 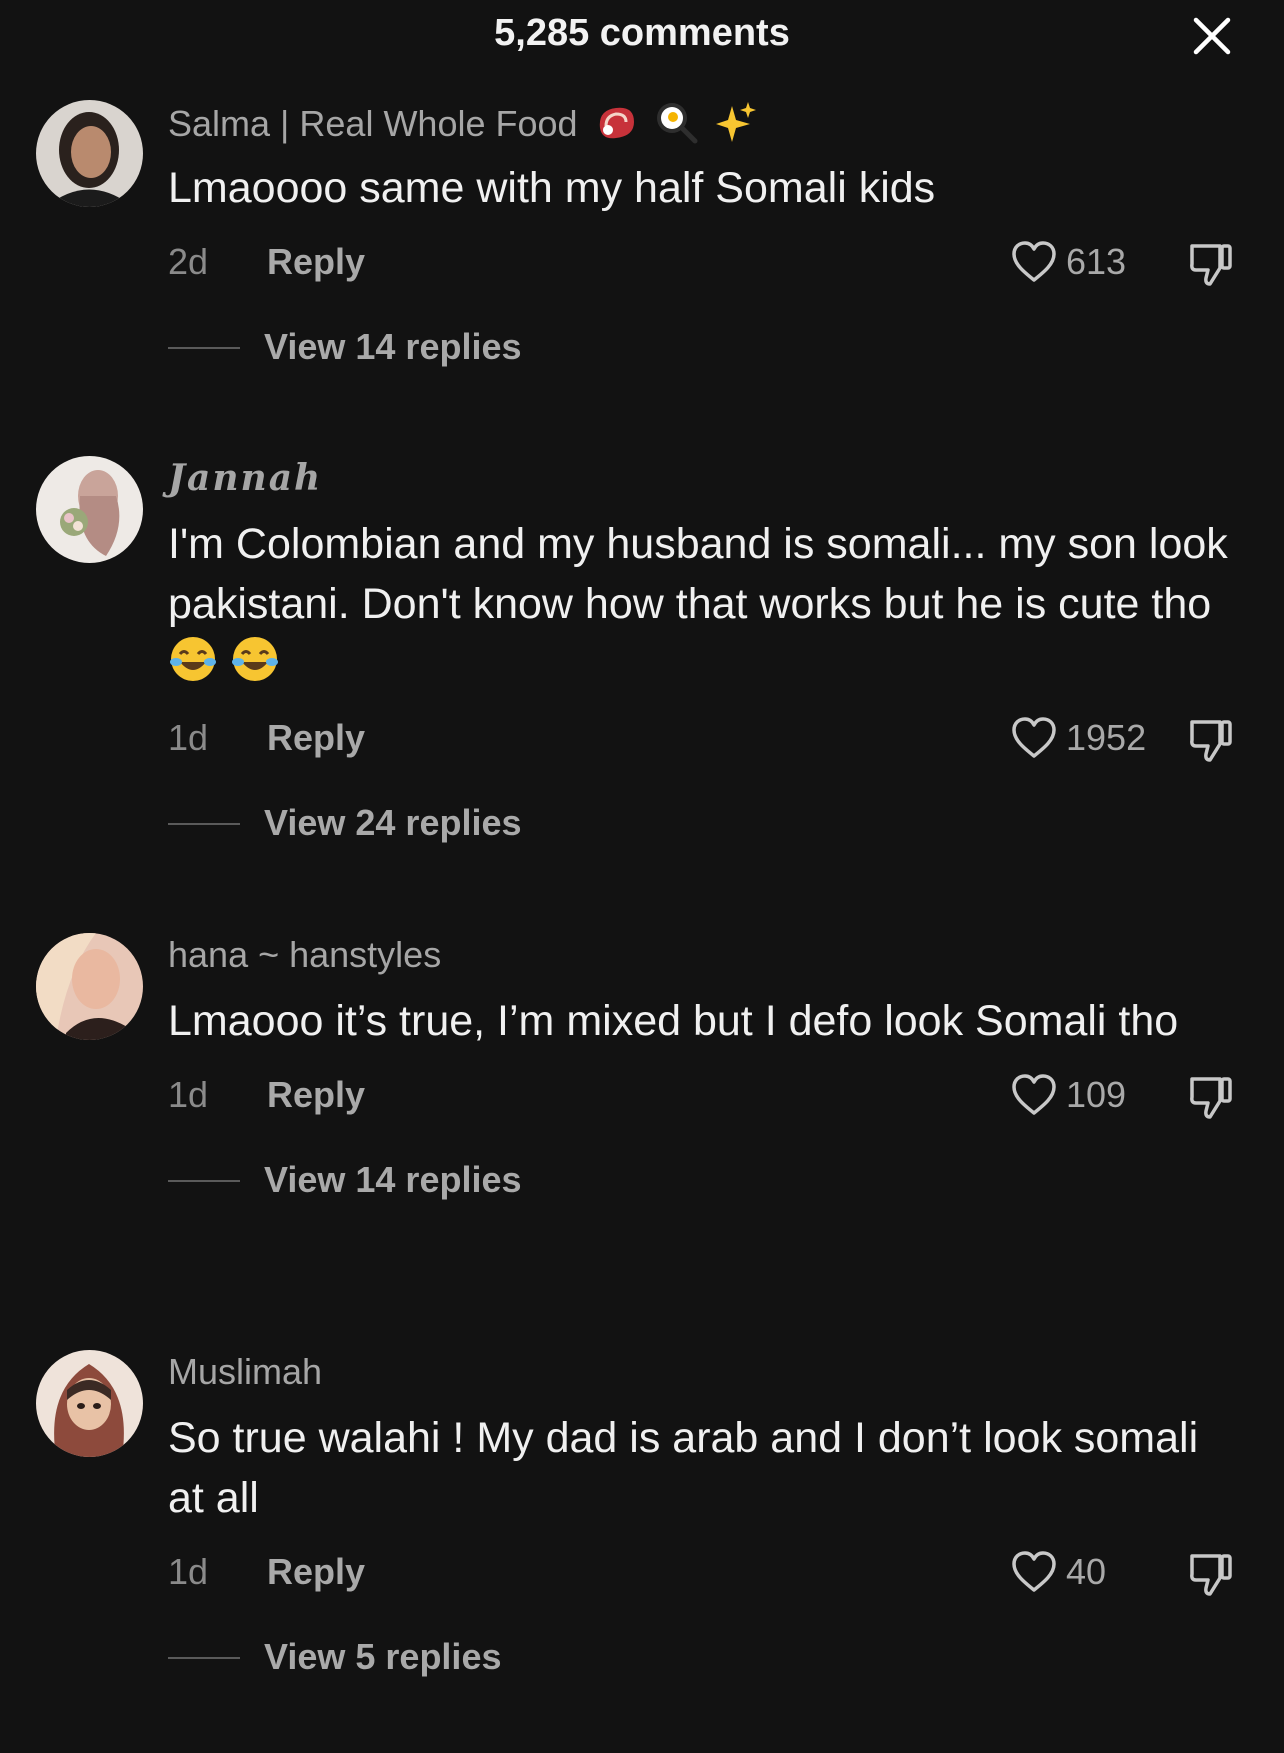 I want to click on view-replies-button: View 5 replies, so click(x=702, y=1657).